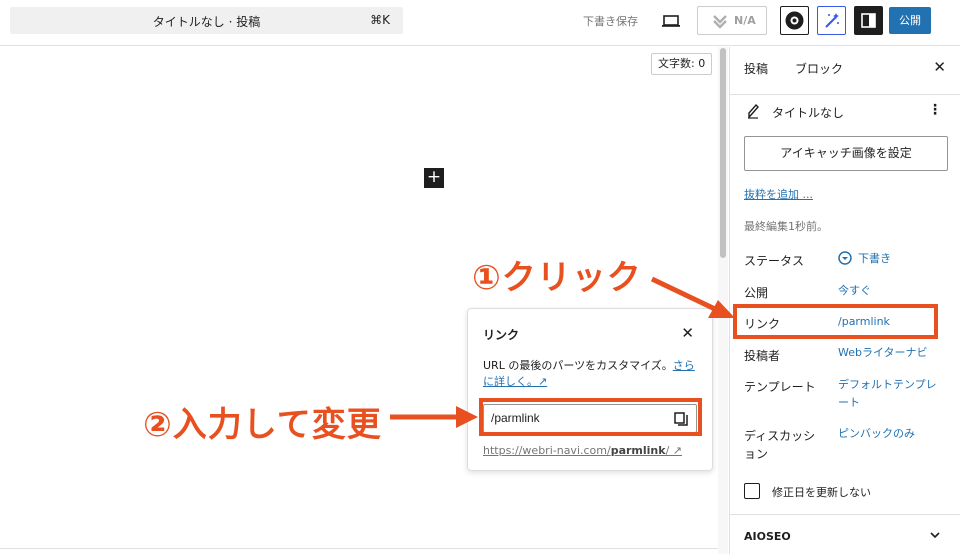  Describe the element at coordinates (939, 67) in the screenshot. I see `close-sidebar-icon: ✕` at that location.